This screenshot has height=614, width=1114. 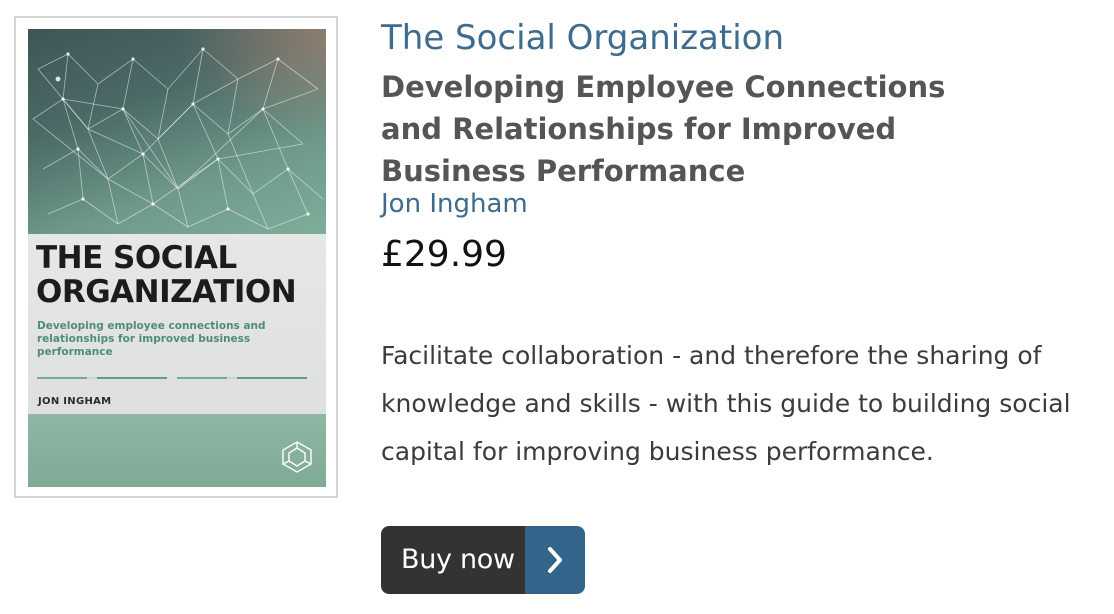 What do you see at coordinates (444, 254) in the screenshot?
I see `price: £29.99` at bounding box center [444, 254].